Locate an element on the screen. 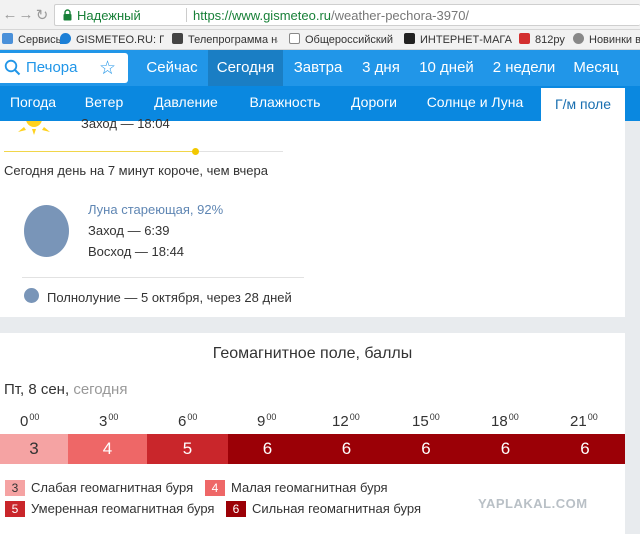  legend-swatch: 6 is located at coordinates (236, 509).